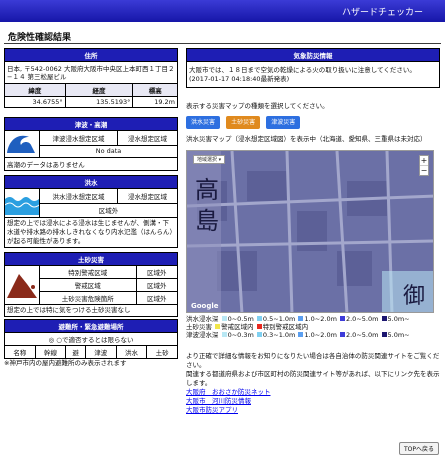 This screenshot has width=445, height=465. Describe the element at coordinates (313, 401) in the screenshot. I see `link-osaka-river: 大阪市 河川防災情報` at that location.